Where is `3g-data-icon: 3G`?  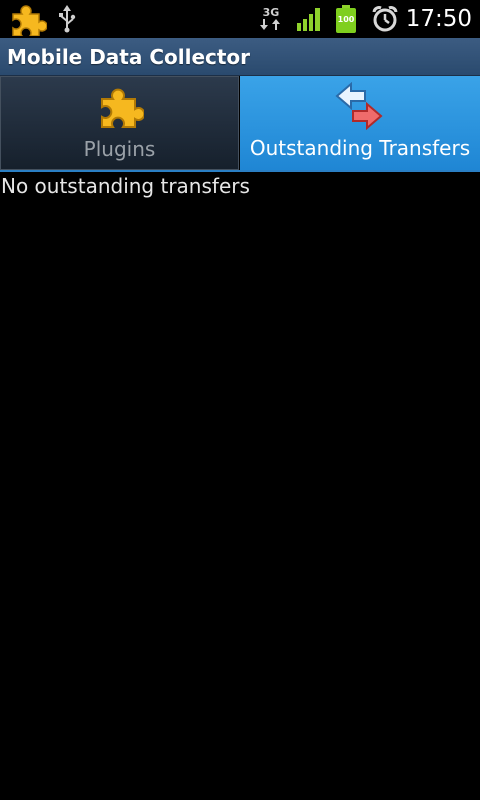
3g-data-icon: 3G is located at coordinates (271, 19).